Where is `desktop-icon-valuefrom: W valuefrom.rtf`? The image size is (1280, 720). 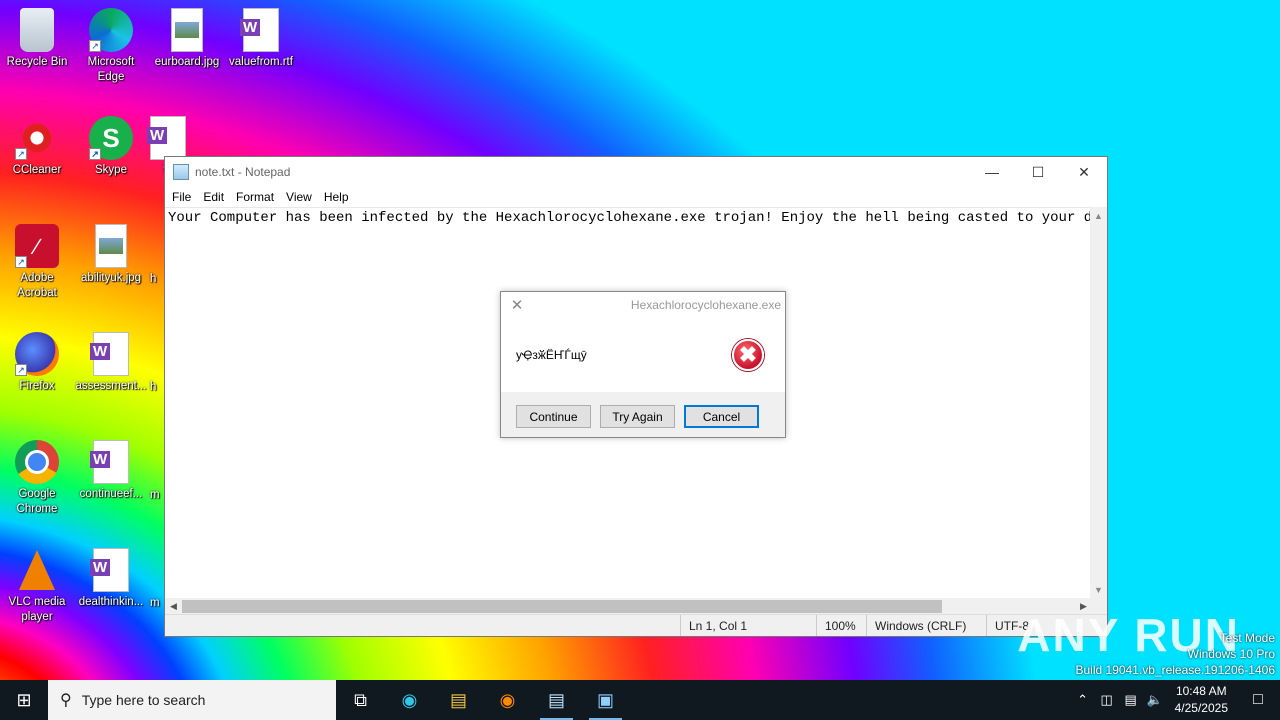 desktop-icon-valuefrom: W valuefrom.rtf is located at coordinates (261, 39).